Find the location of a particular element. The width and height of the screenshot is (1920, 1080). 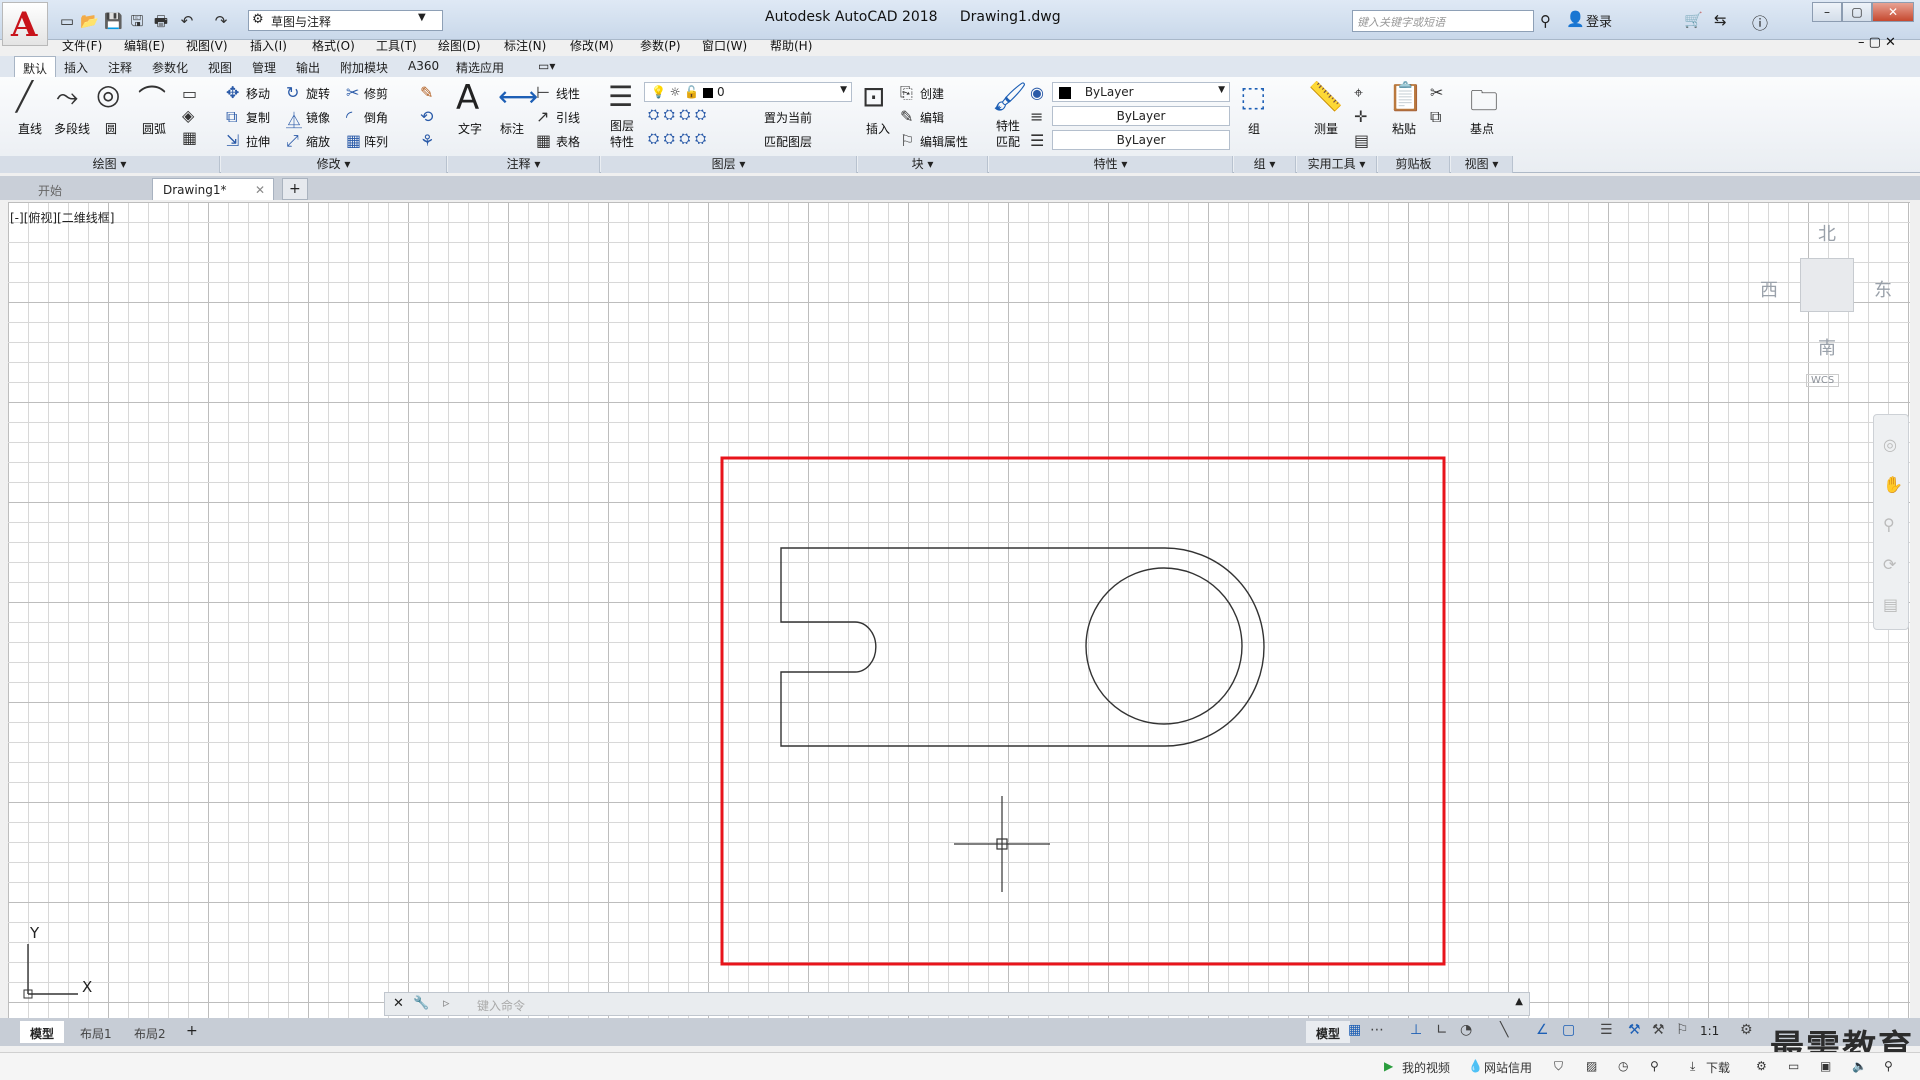

edit-block-label: 编辑 is located at coordinates (932, 117).